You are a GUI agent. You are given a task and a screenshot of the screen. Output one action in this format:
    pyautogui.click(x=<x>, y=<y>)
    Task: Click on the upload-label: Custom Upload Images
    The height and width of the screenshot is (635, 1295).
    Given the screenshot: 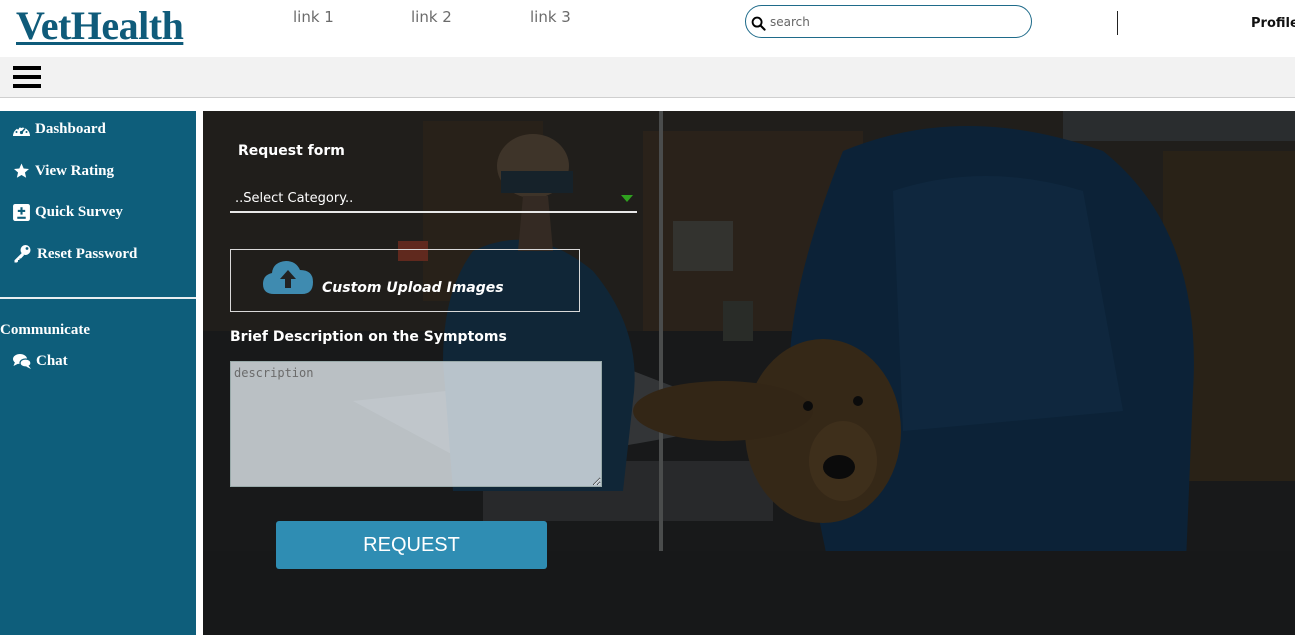 What is the action you would take?
    pyautogui.click(x=413, y=288)
    